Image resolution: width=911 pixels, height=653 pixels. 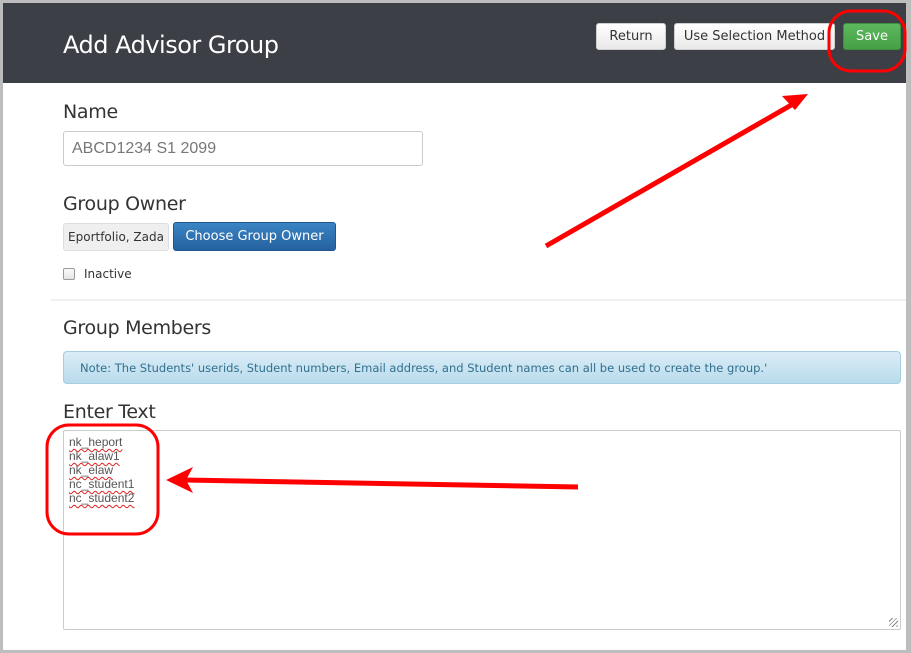 I want to click on page-title: Add Advisor Group, so click(x=171, y=45).